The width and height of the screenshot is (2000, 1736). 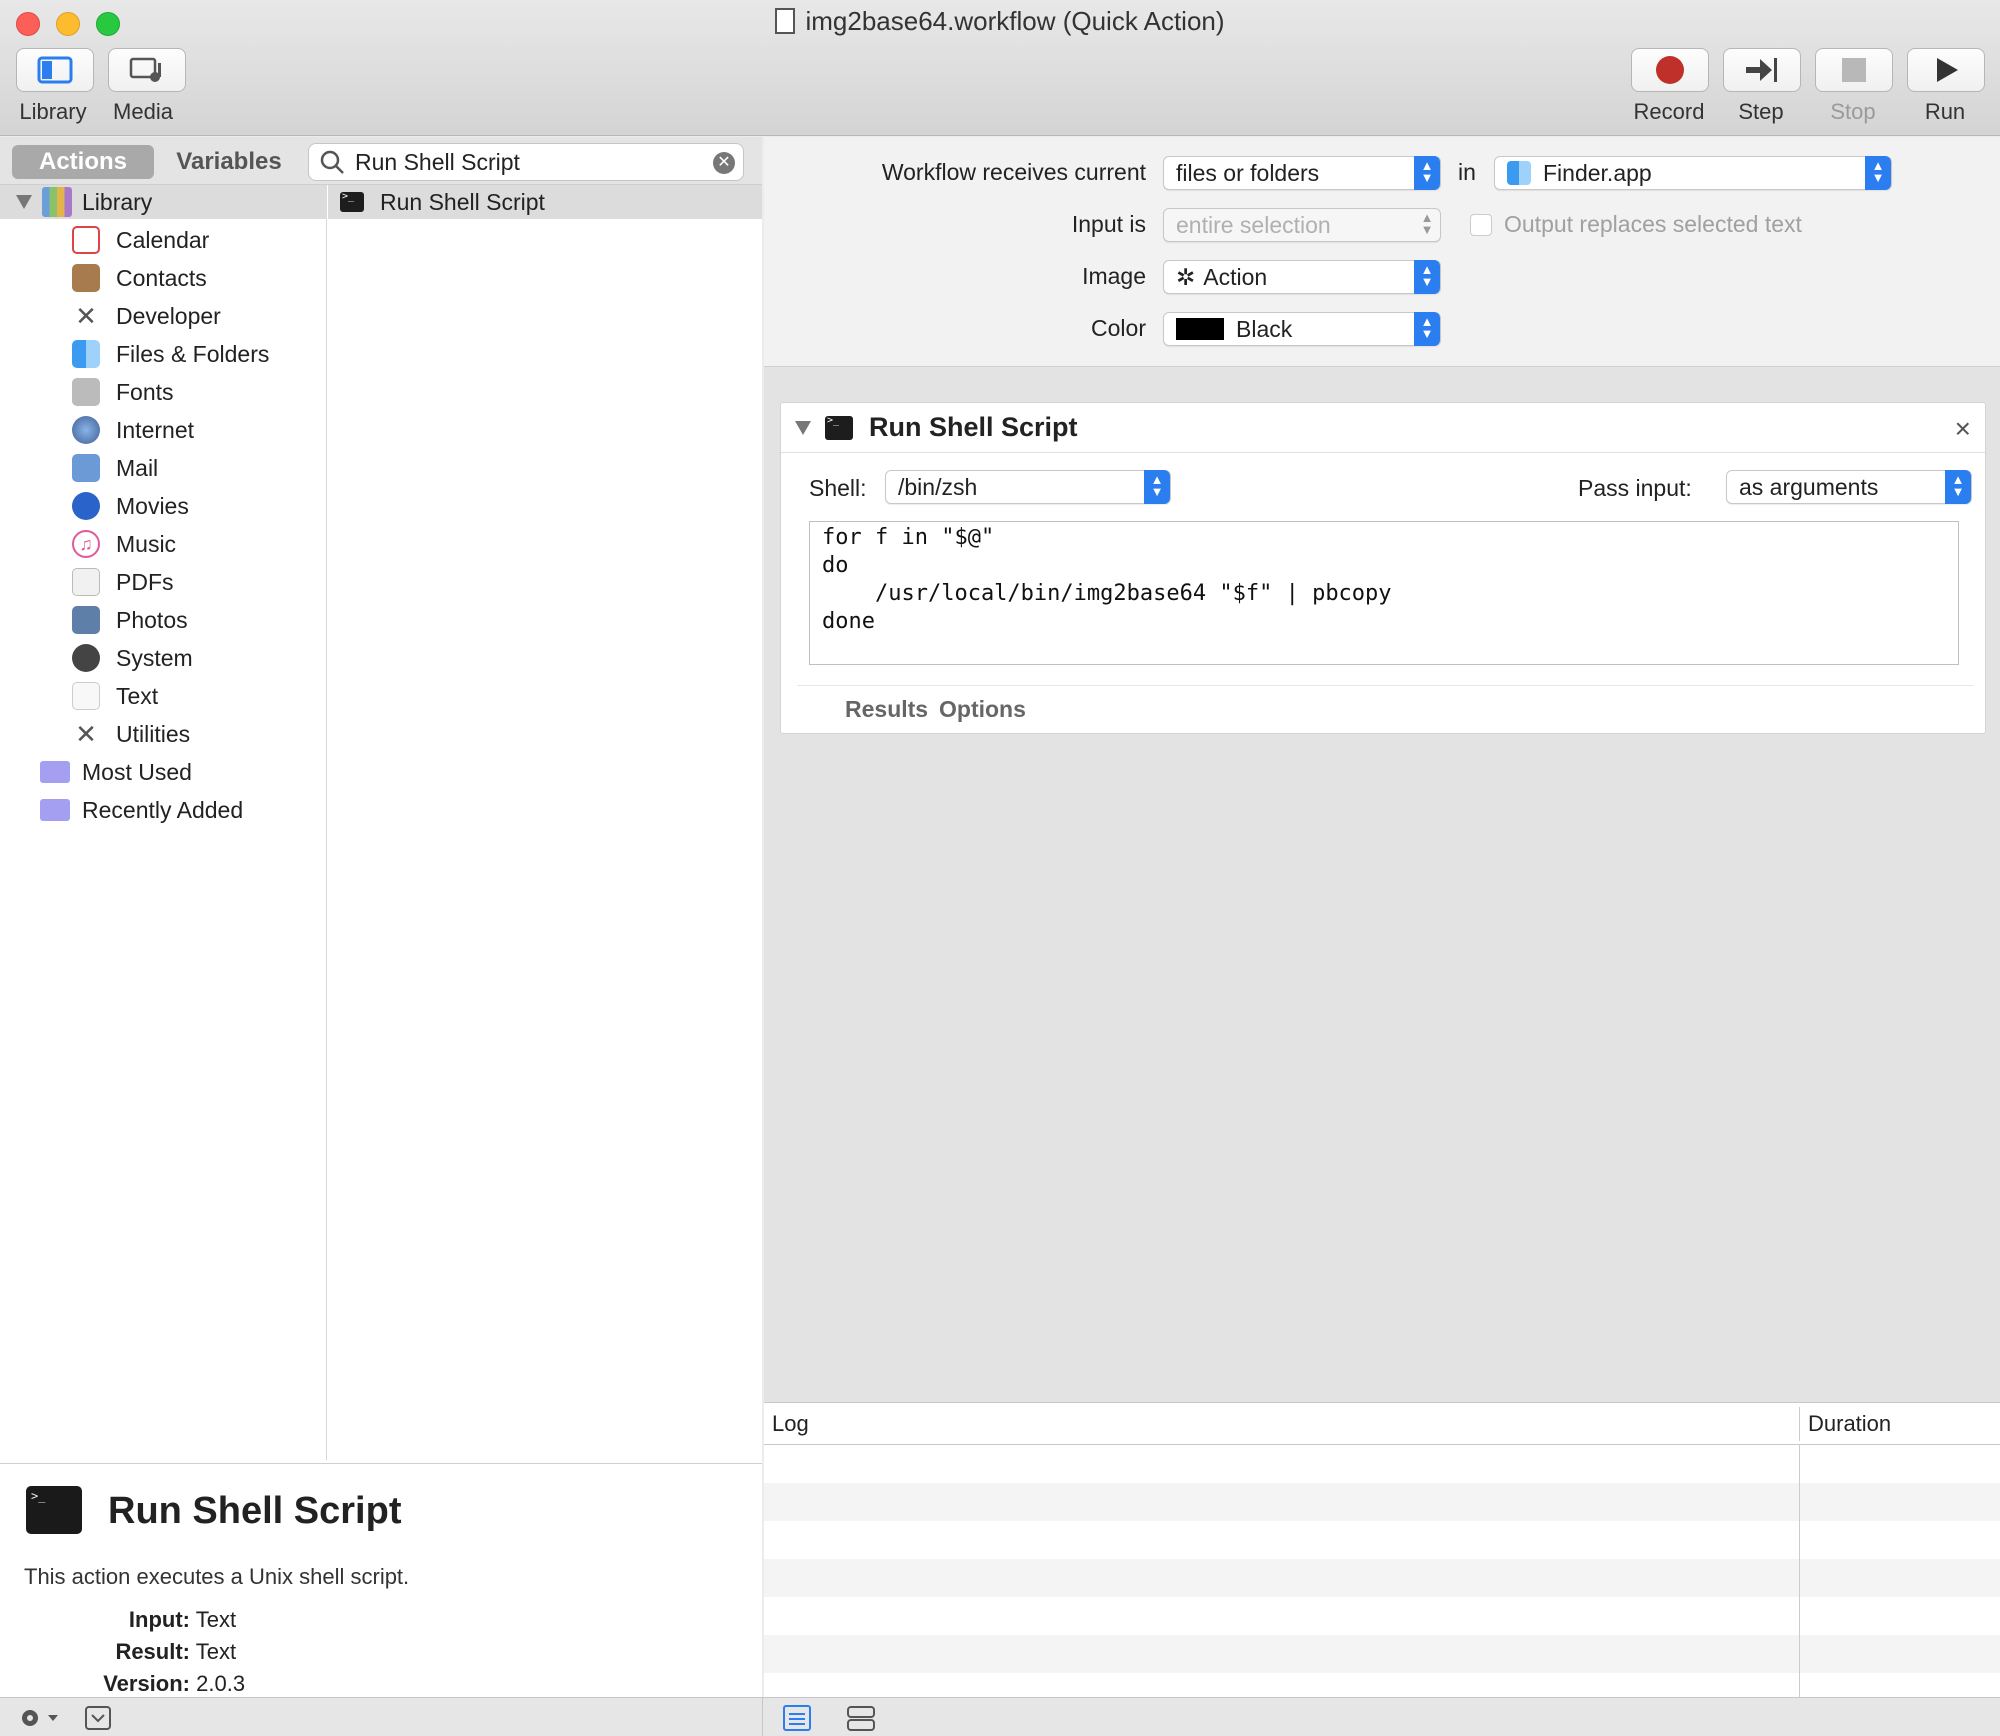 What do you see at coordinates (115, 696) in the screenshot?
I see `library-item-text: Text` at bounding box center [115, 696].